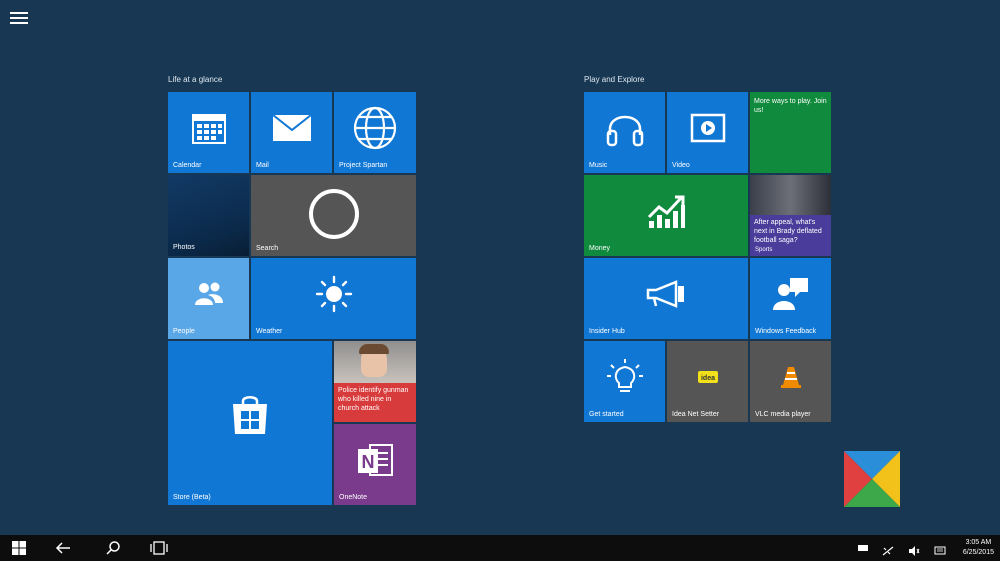 The width and height of the screenshot is (1000, 561). What do you see at coordinates (19, 19) in the screenshot?
I see `menu-icon` at bounding box center [19, 19].